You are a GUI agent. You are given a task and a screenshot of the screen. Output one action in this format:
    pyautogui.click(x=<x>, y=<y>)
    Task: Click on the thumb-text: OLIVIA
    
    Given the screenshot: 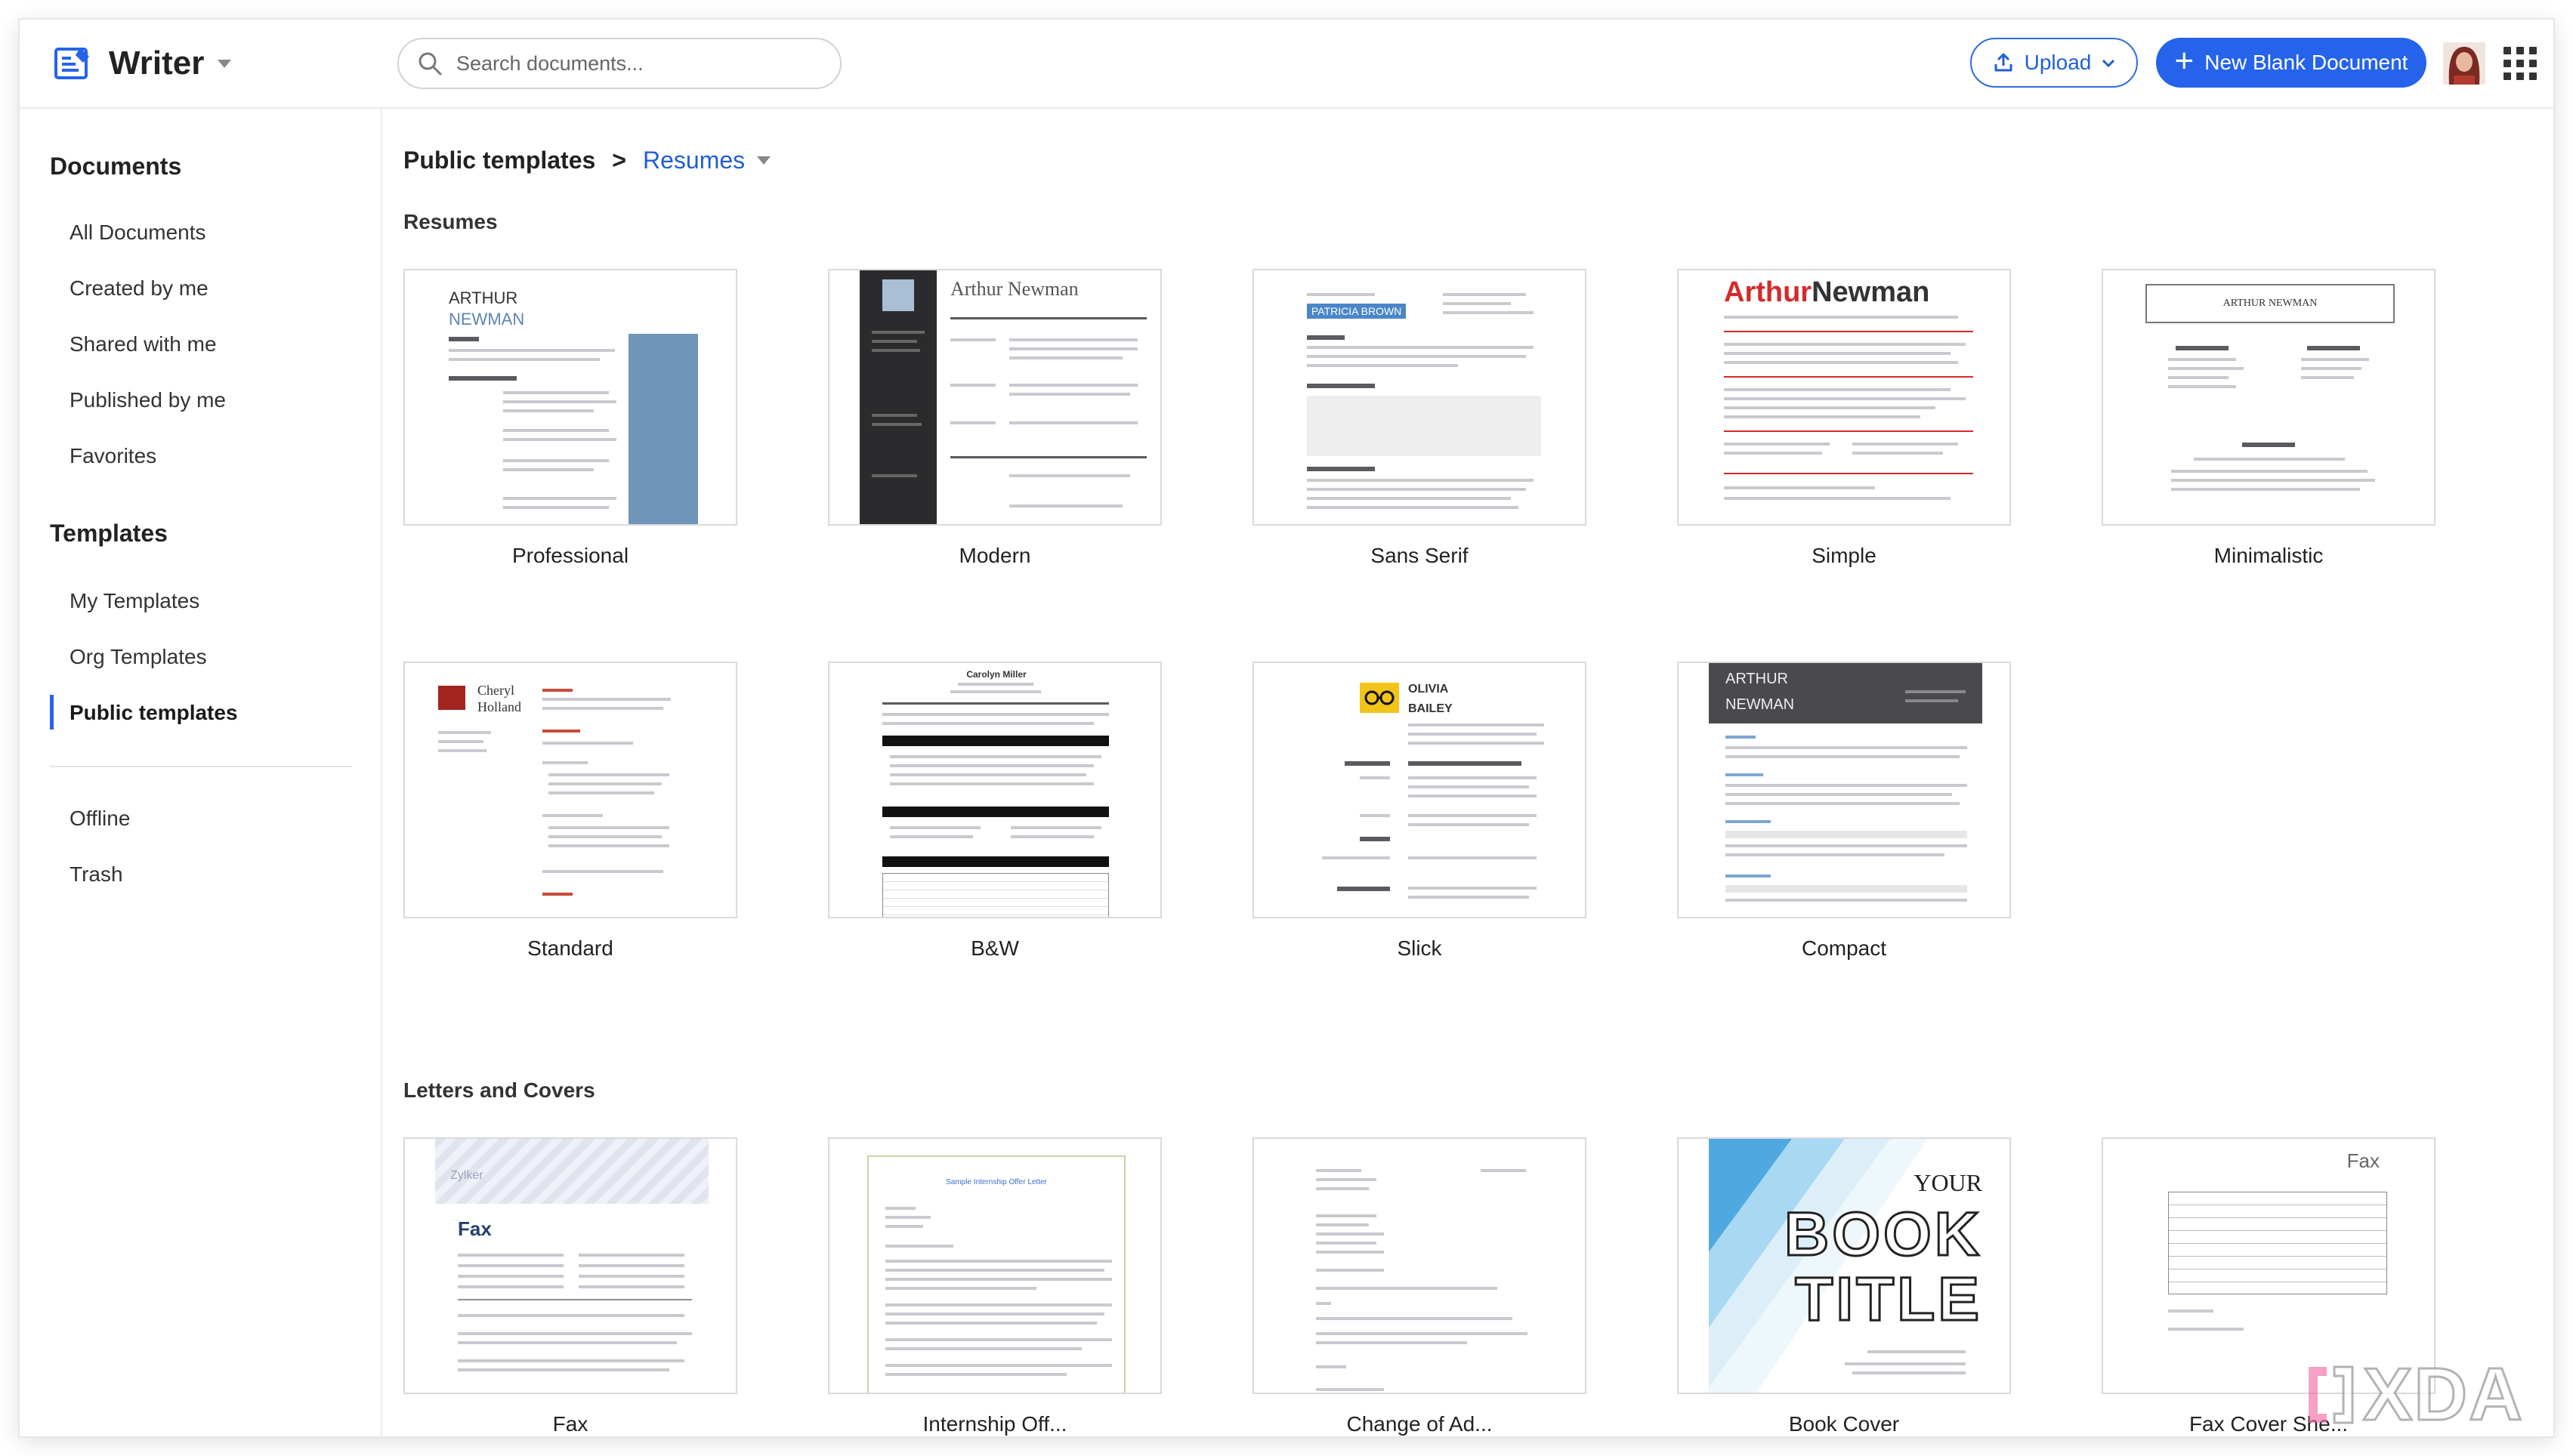 What is the action you would take?
    pyautogui.click(x=1429, y=689)
    